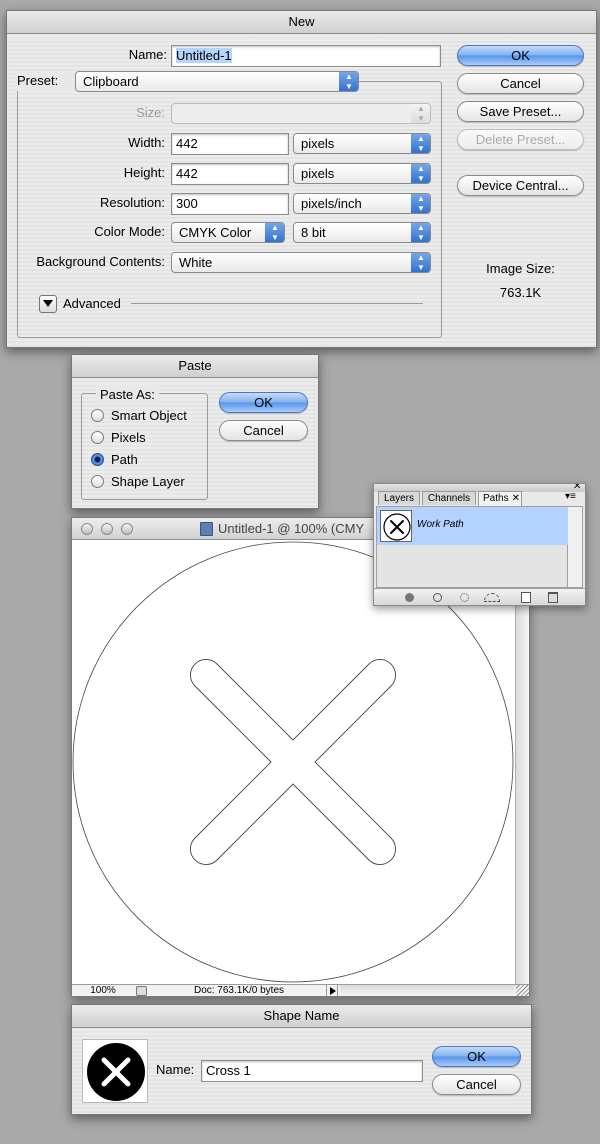 This screenshot has width=600, height=1144. I want to click on shape-name-dialog: Shape Name Name: Cross 1 OK Cancel, so click(301, 1059).